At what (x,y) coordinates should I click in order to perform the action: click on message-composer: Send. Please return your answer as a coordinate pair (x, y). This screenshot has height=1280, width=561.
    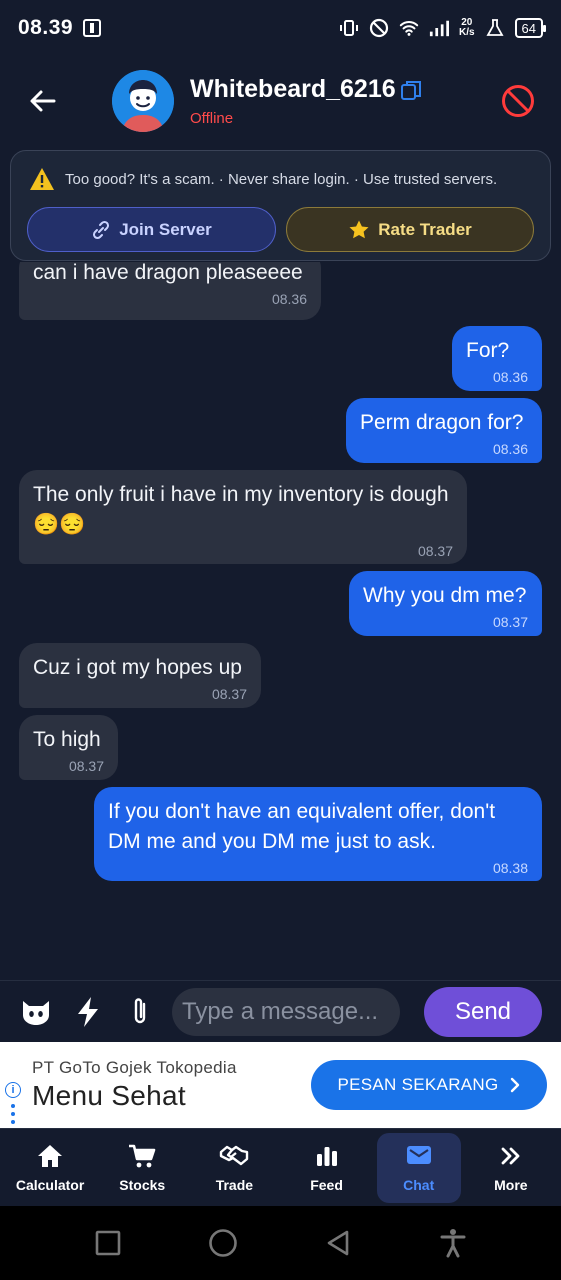
    Looking at the image, I should click on (280, 1011).